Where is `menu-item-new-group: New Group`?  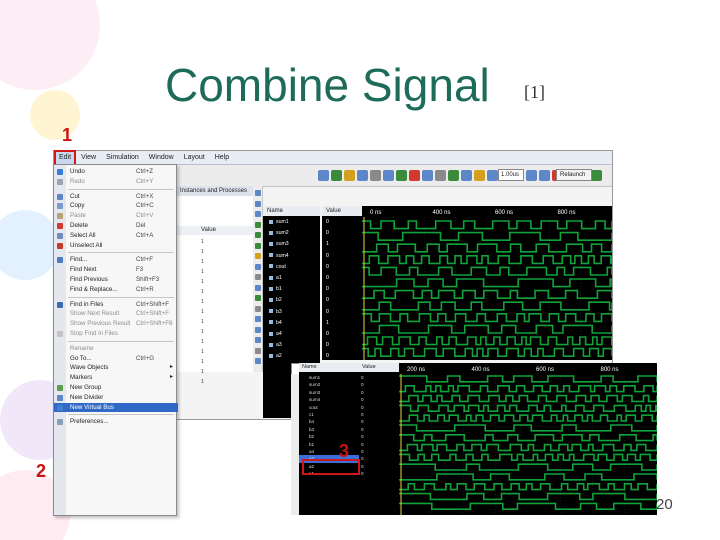 menu-item-new-group: New Group is located at coordinates (116, 388).